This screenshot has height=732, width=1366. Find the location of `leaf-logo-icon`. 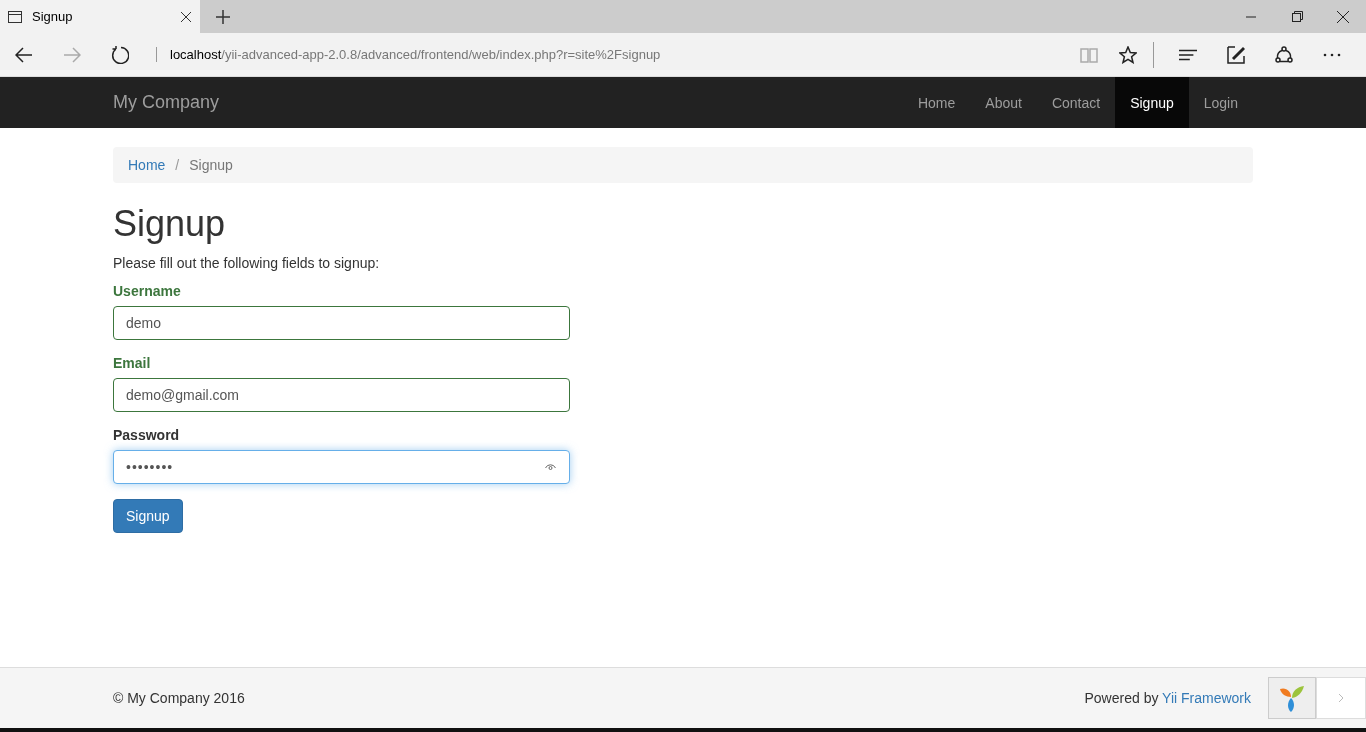

leaf-logo-icon is located at coordinates (1292, 698).